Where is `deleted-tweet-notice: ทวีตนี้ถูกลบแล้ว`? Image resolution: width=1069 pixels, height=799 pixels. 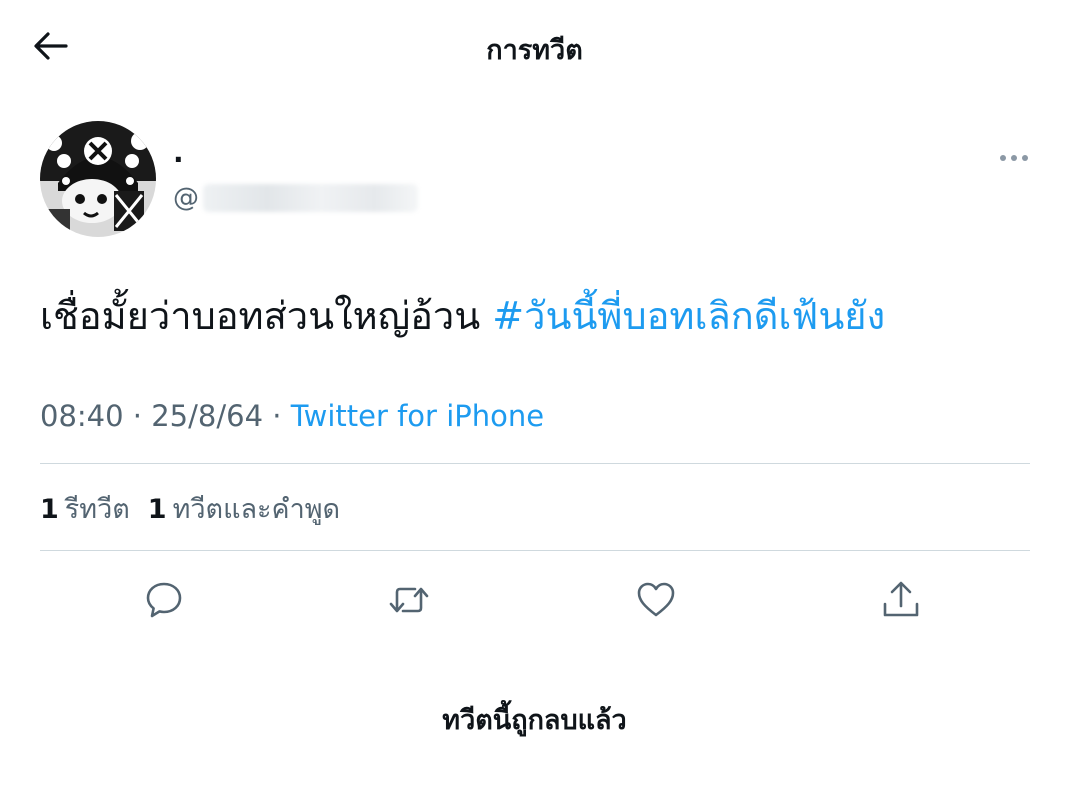
deleted-tweet-notice: ทวีตนี้ถูกลบแล้ว is located at coordinates (534, 720).